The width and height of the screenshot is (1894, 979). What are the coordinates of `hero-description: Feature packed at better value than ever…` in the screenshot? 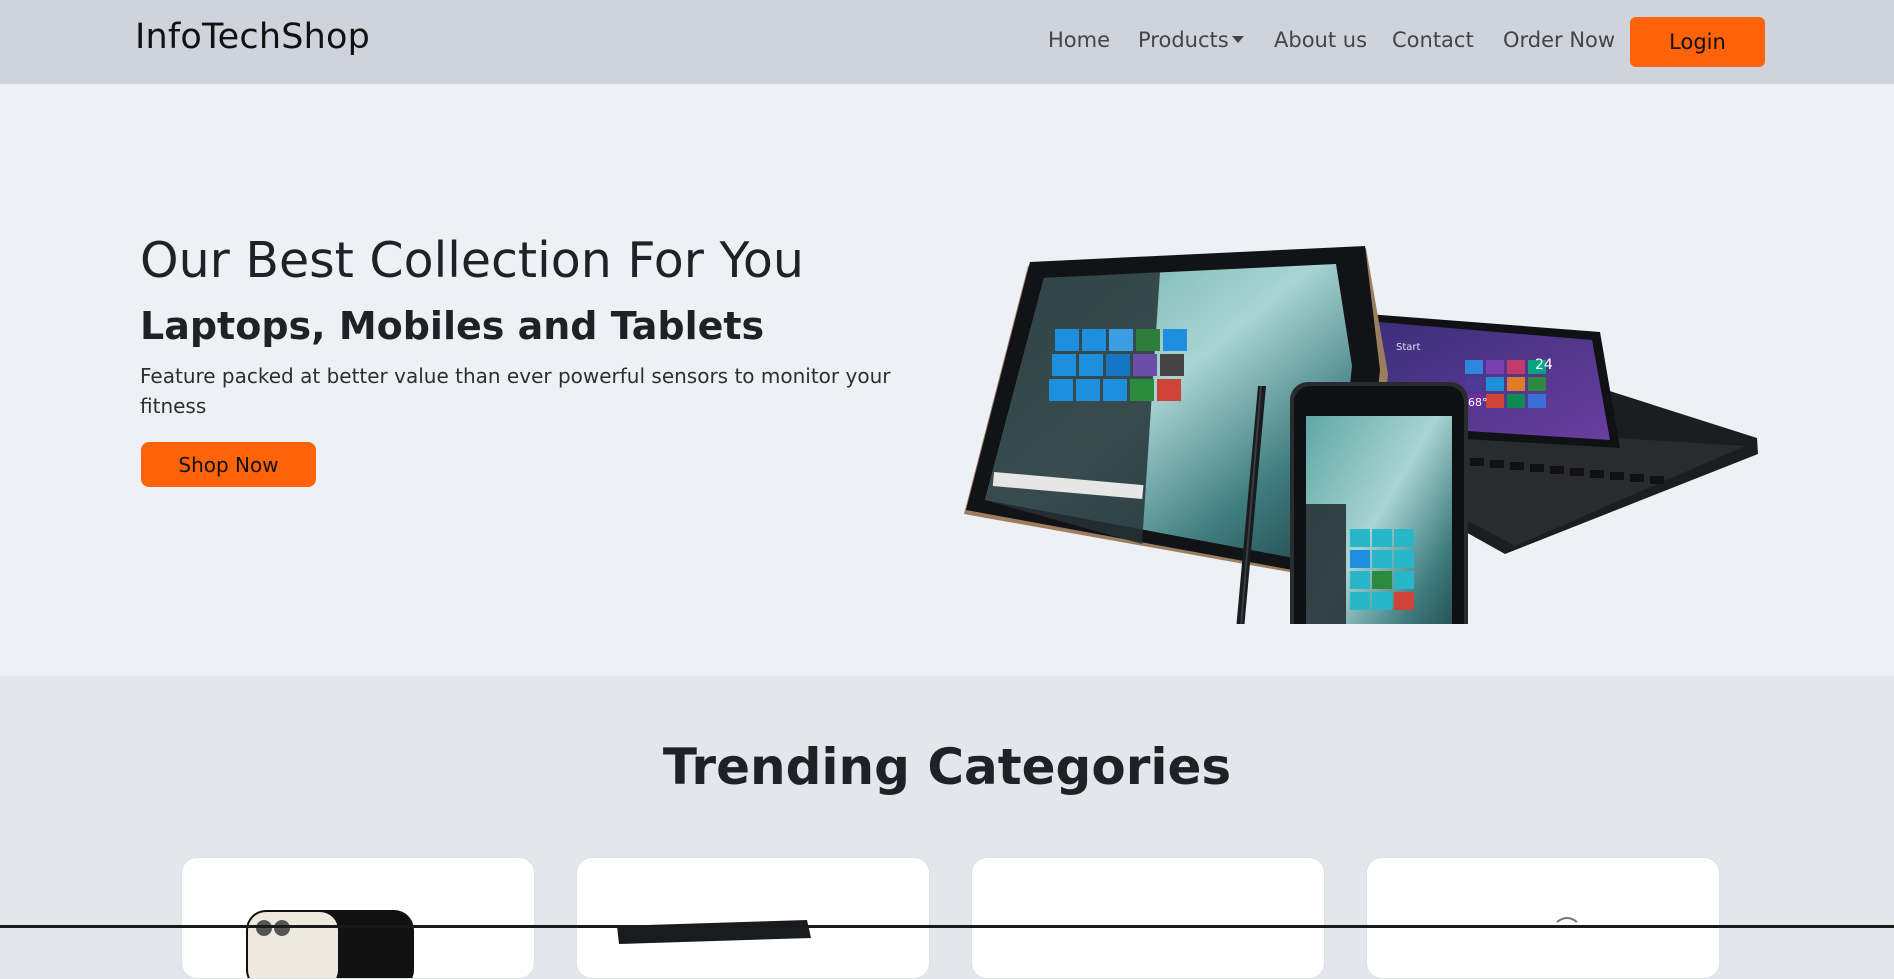 It's located at (515, 391).